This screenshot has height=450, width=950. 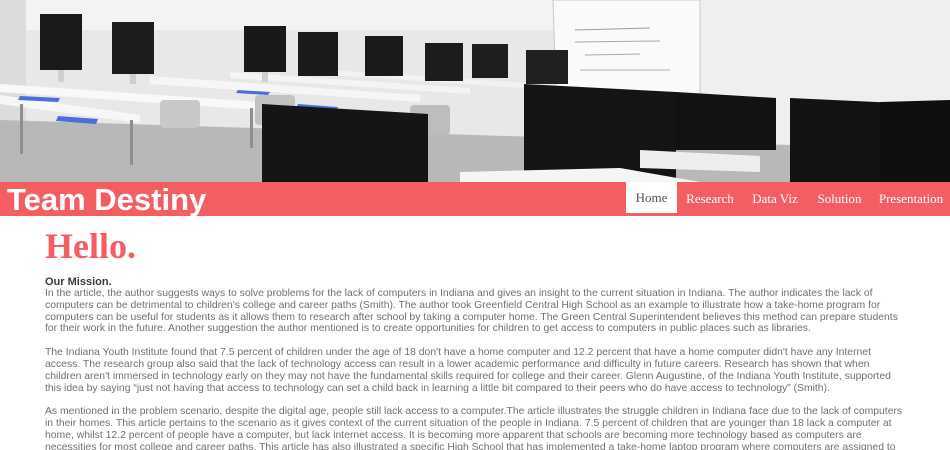 I want to click on greeting-heading: Hello., so click(x=90, y=246).